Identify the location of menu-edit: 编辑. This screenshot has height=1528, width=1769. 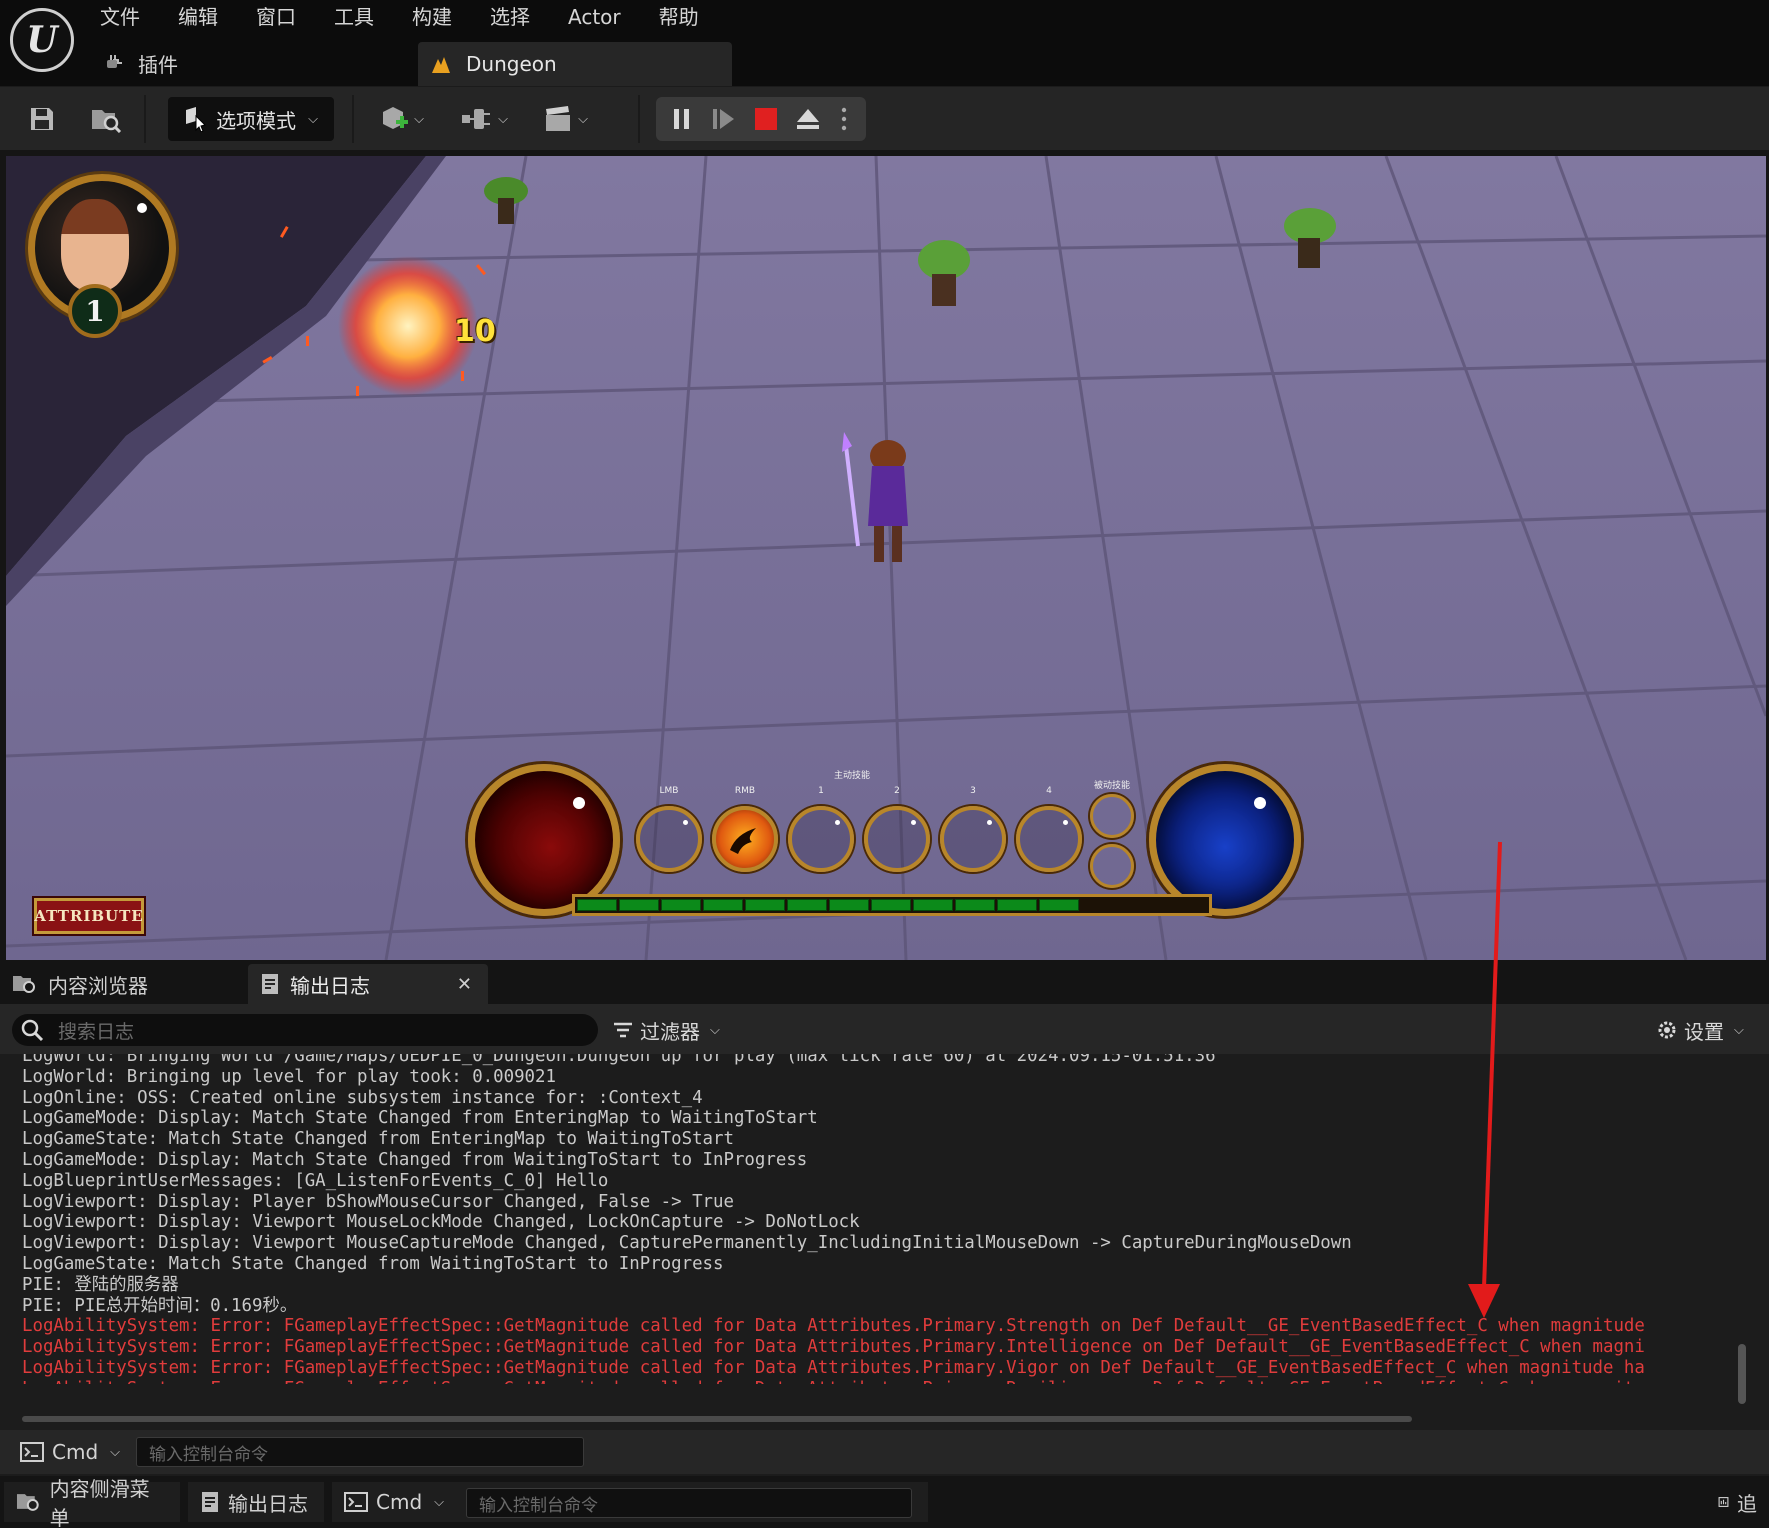
(198, 19).